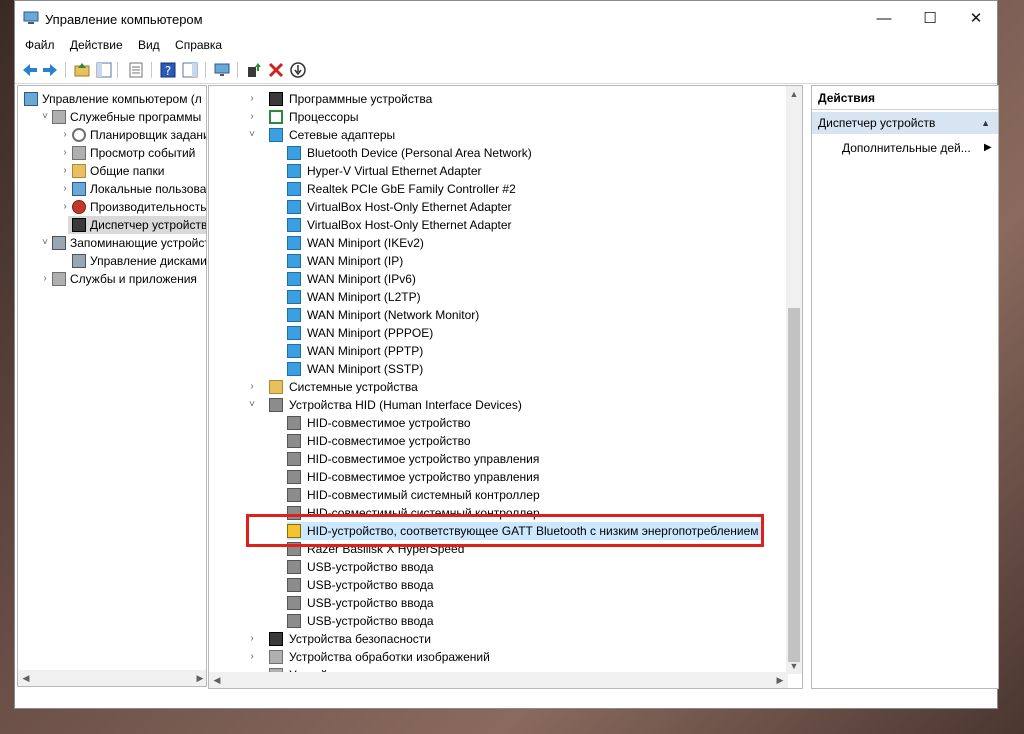 This screenshot has width=1024, height=734. Describe the element at coordinates (222, 70) in the screenshot. I see `monitor-icon` at that location.